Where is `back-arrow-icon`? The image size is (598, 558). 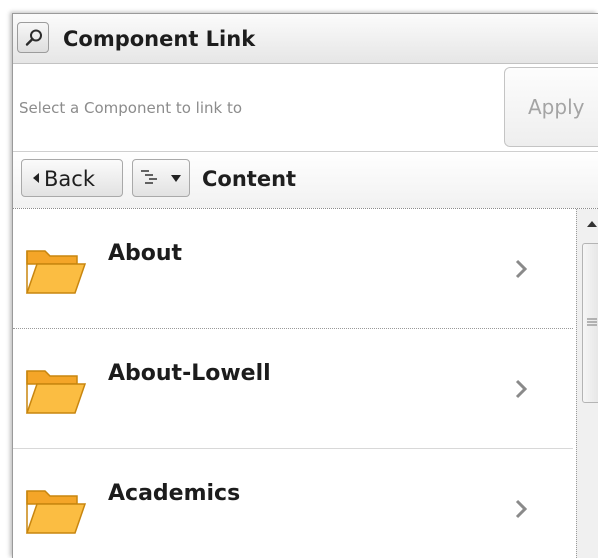 back-arrow-icon is located at coordinates (36, 178).